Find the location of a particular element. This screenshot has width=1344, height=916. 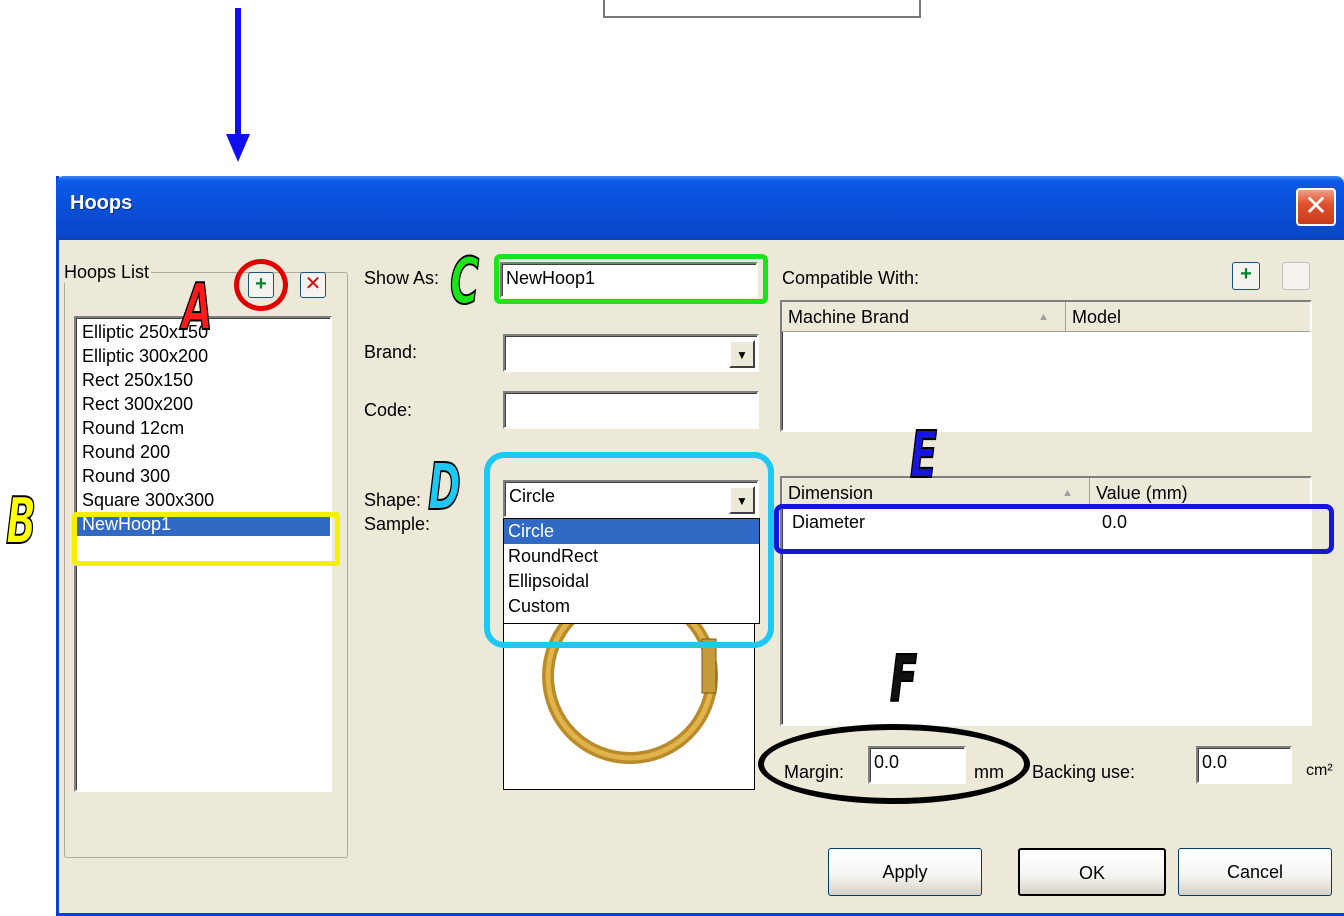

list-item: Round 200 is located at coordinates (203, 452).